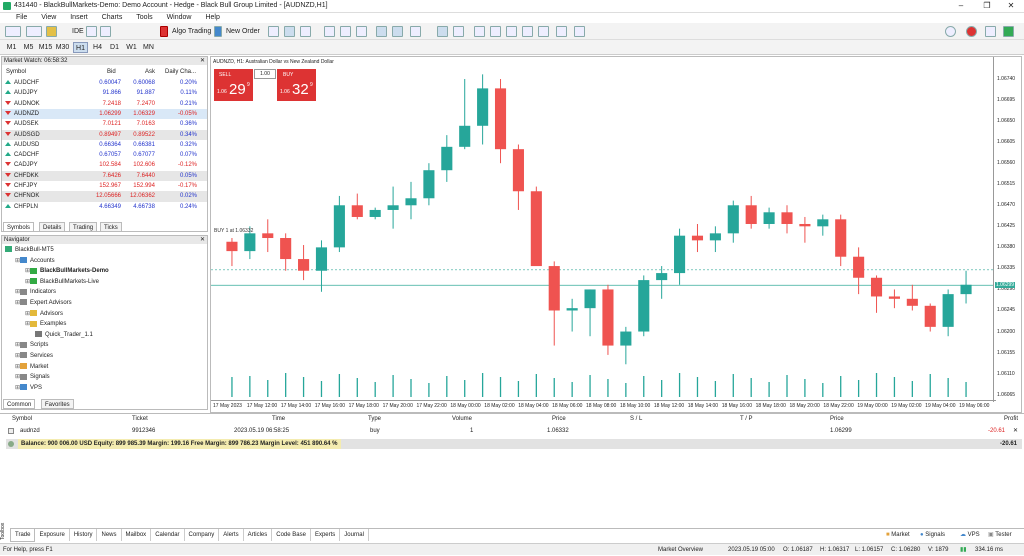 Image resolution: width=1024 pixels, height=556 pixels. Describe the element at coordinates (31, 345) in the screenshot. I see `navigator-item: ⊞ Scripts` at that location.